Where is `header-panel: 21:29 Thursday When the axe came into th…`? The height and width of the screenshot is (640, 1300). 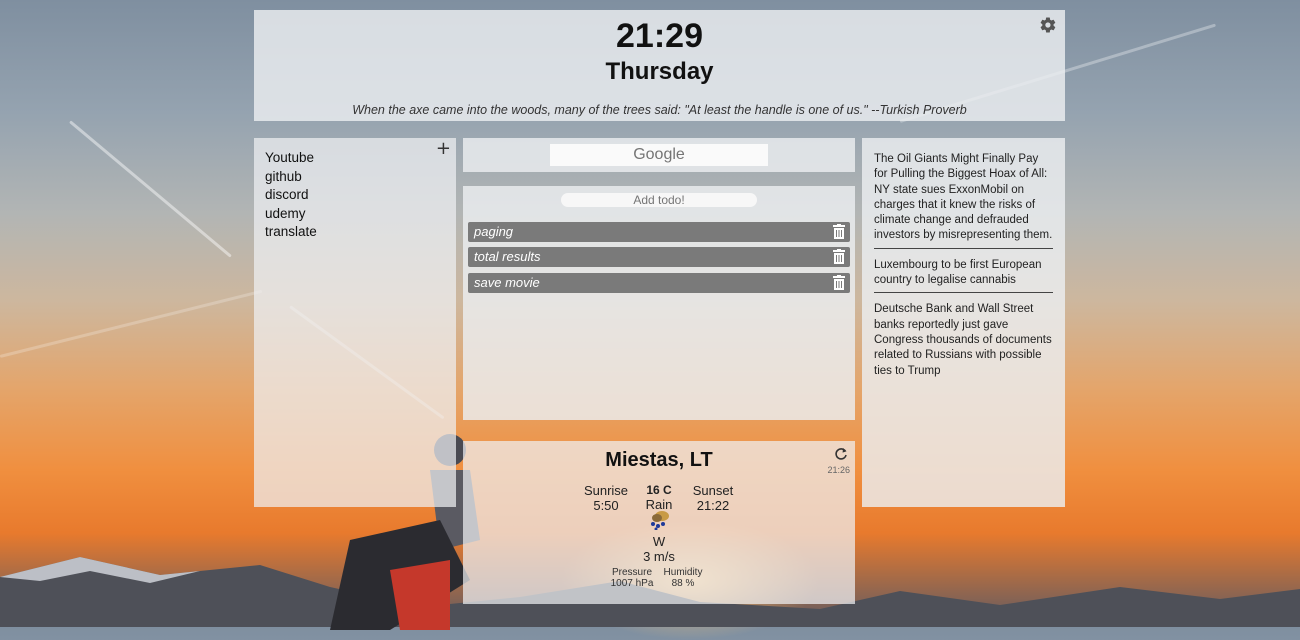 header-panel: 21:29 Thursday When the axe came into th… is located at coordinates (659, 65).